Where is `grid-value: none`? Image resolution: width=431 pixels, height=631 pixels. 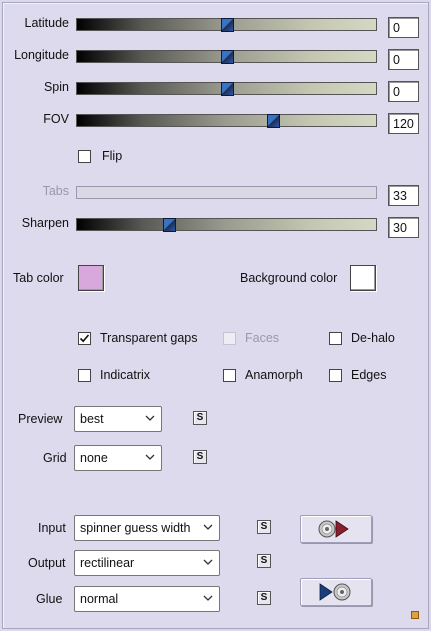
grid-value: none is located at coordinates (94, 458).